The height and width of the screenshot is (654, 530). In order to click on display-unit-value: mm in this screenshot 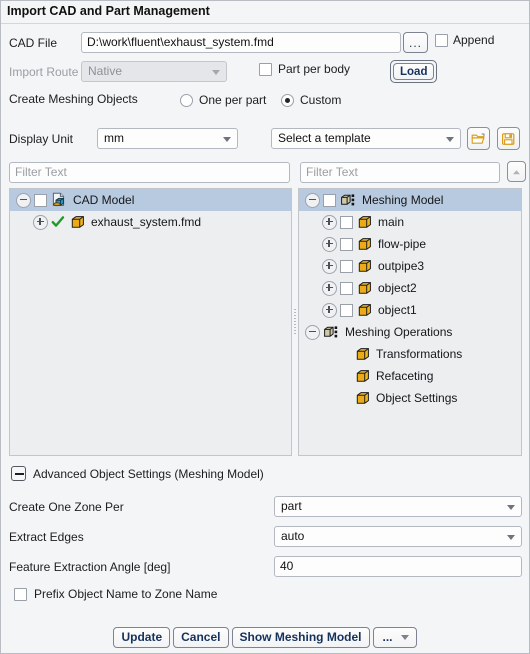, I will do `click(114, 138)`.